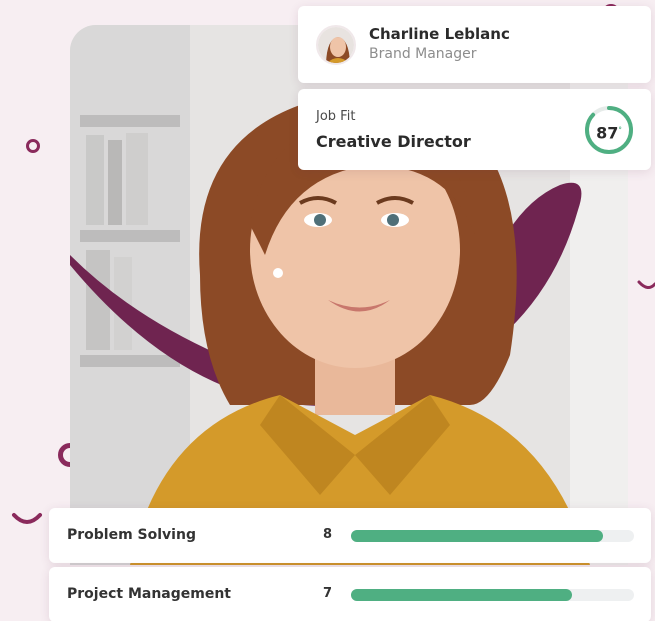 The image size is (655, 621). I want to click on skill-value: 8, so click(328, 534).